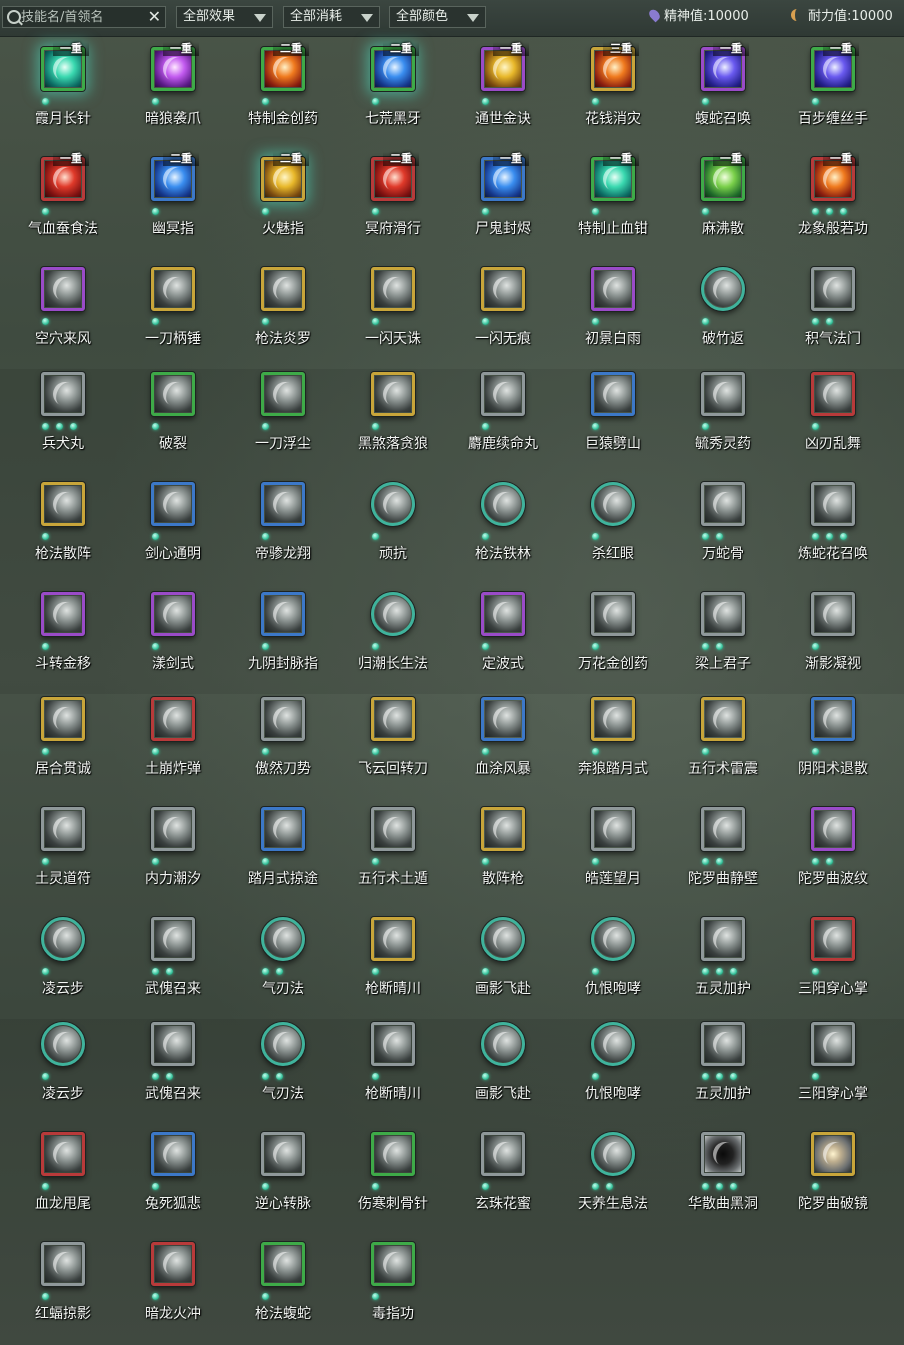 The image size is (904, 1345). I want to click on skill-slot: 皓莲望月, so click(613, 847).